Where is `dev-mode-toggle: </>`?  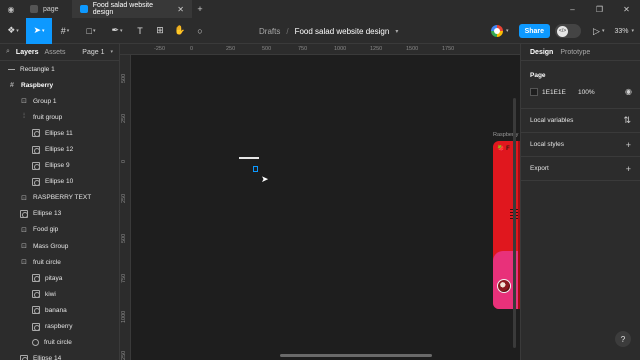
dev-mode-toggle: </> is located at coordinates (568, 31).